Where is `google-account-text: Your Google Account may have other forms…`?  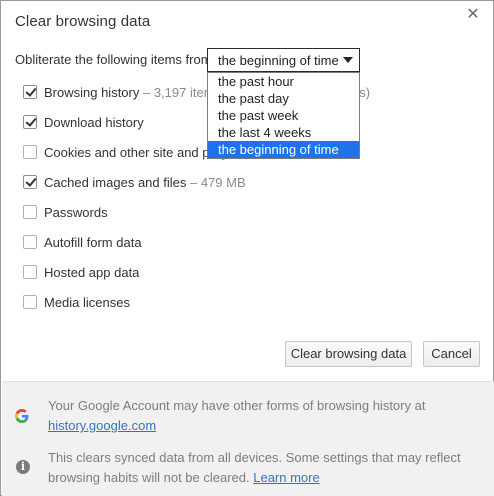
google-account-text: Your Google Account may have other forms… is located at coordinates (263, 416).